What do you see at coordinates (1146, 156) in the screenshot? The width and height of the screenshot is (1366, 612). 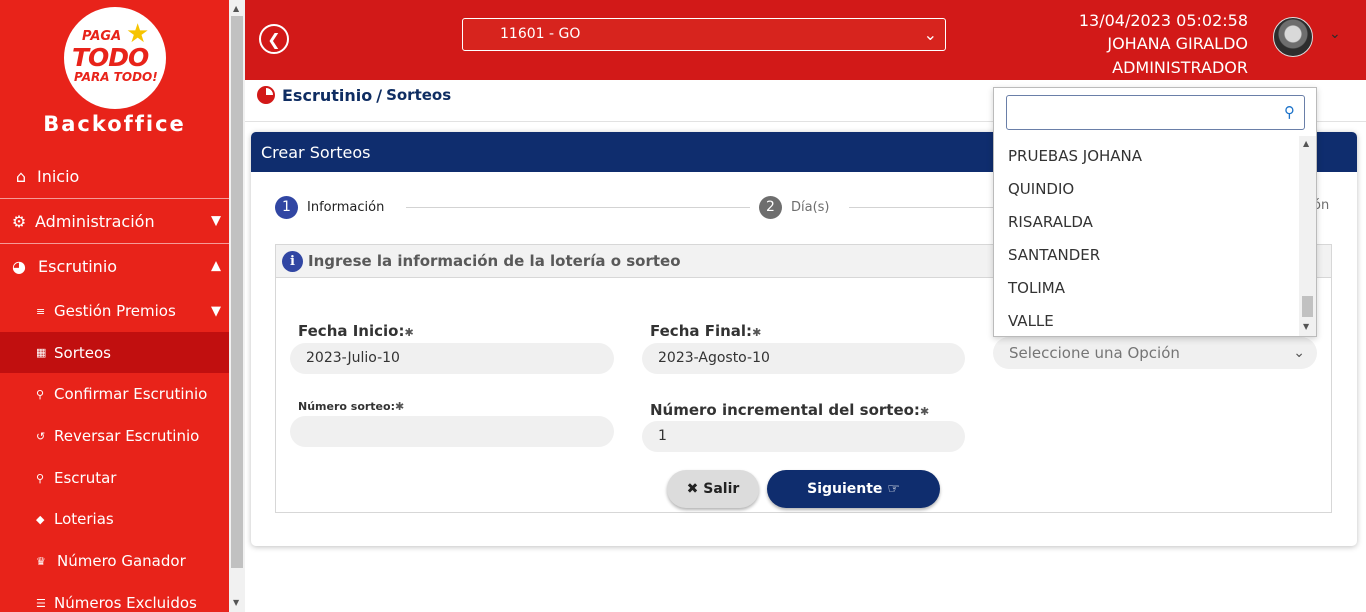 I see `dropdown-option: PRUEBAS JOHANA` at bounding box center [1146, 156].